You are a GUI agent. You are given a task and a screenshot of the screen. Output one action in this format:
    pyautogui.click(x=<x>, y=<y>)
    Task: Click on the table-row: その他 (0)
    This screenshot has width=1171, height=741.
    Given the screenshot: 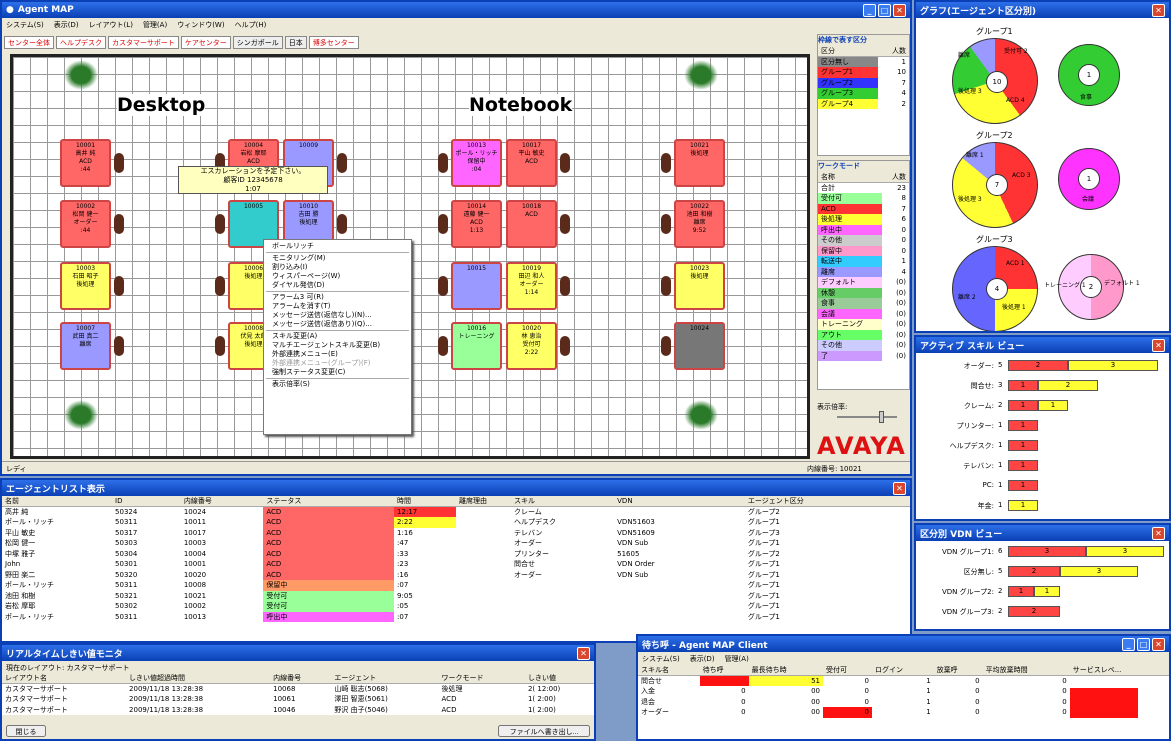 What is the action you would take?
    pyautogui.click(x=863, y=345)
    